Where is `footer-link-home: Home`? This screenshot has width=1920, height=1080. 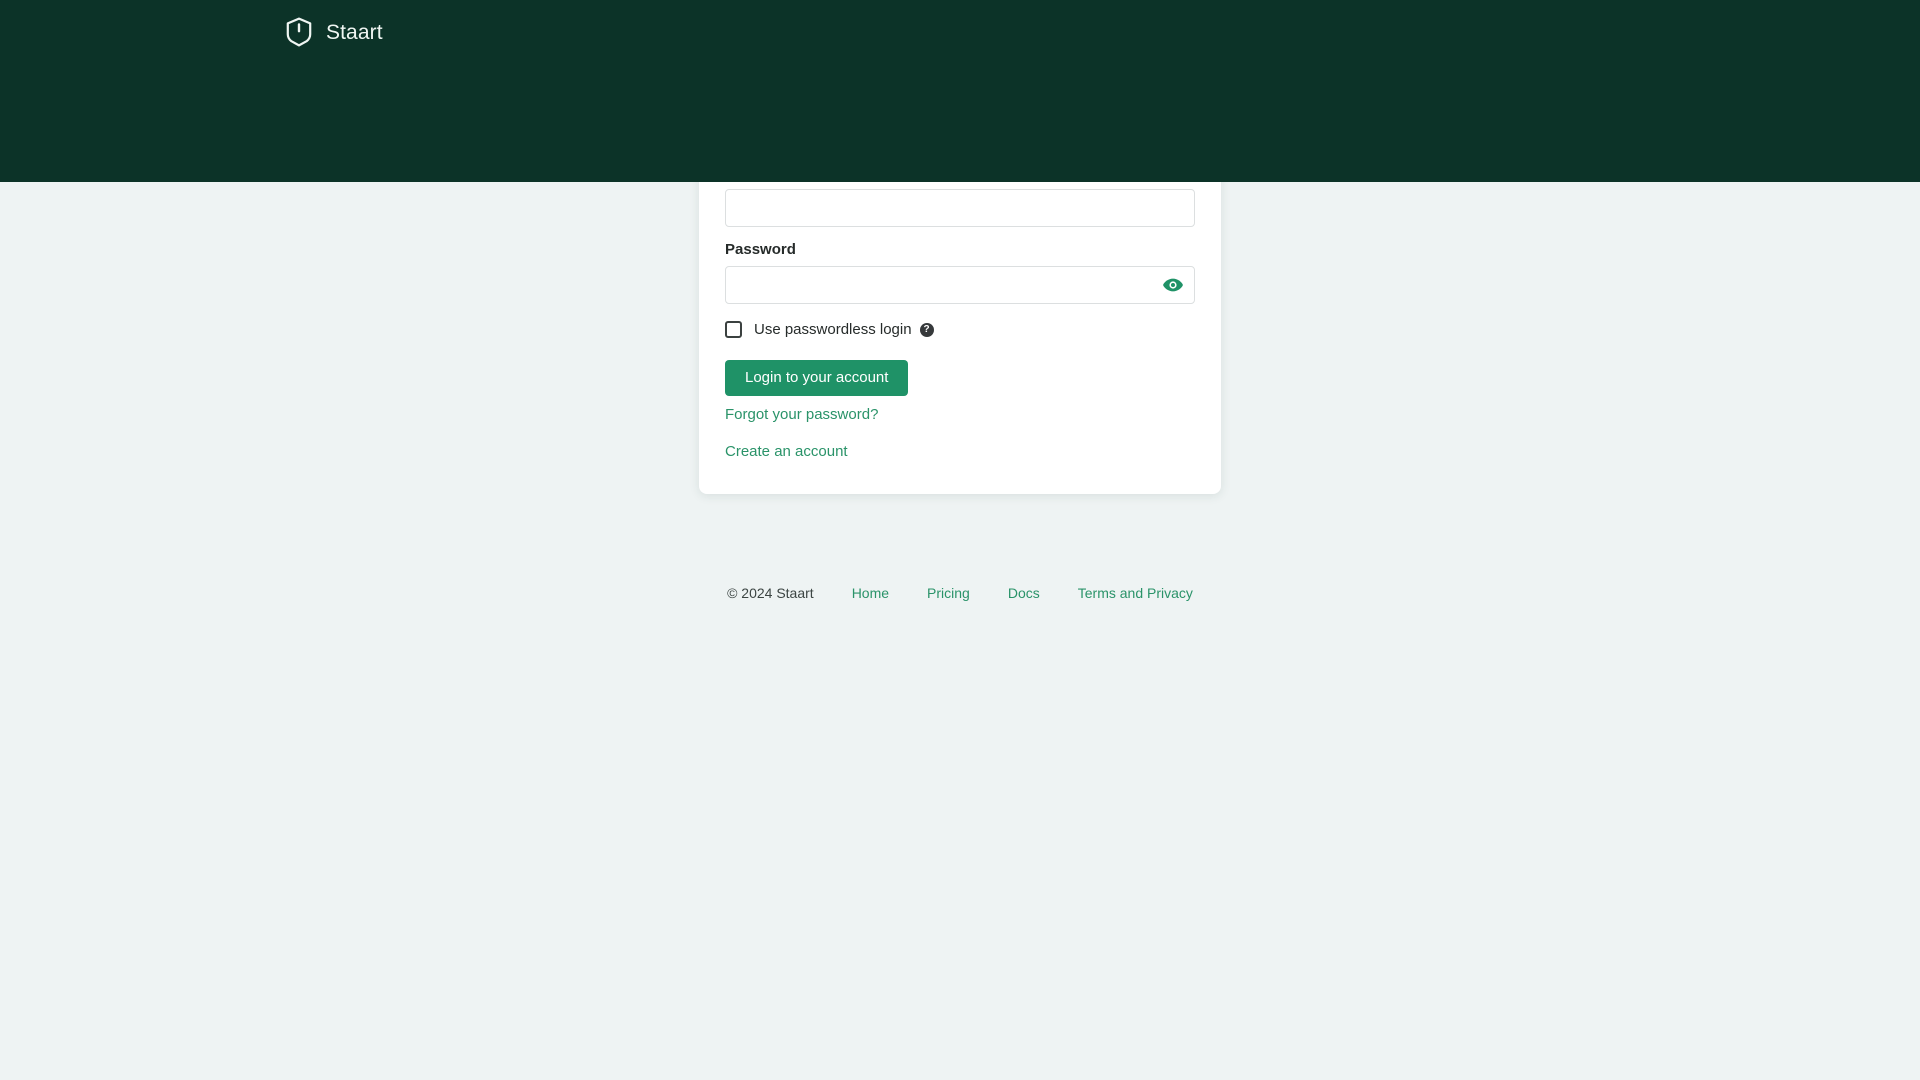
footer-link-home: Home is located at coordinates (870, 593).